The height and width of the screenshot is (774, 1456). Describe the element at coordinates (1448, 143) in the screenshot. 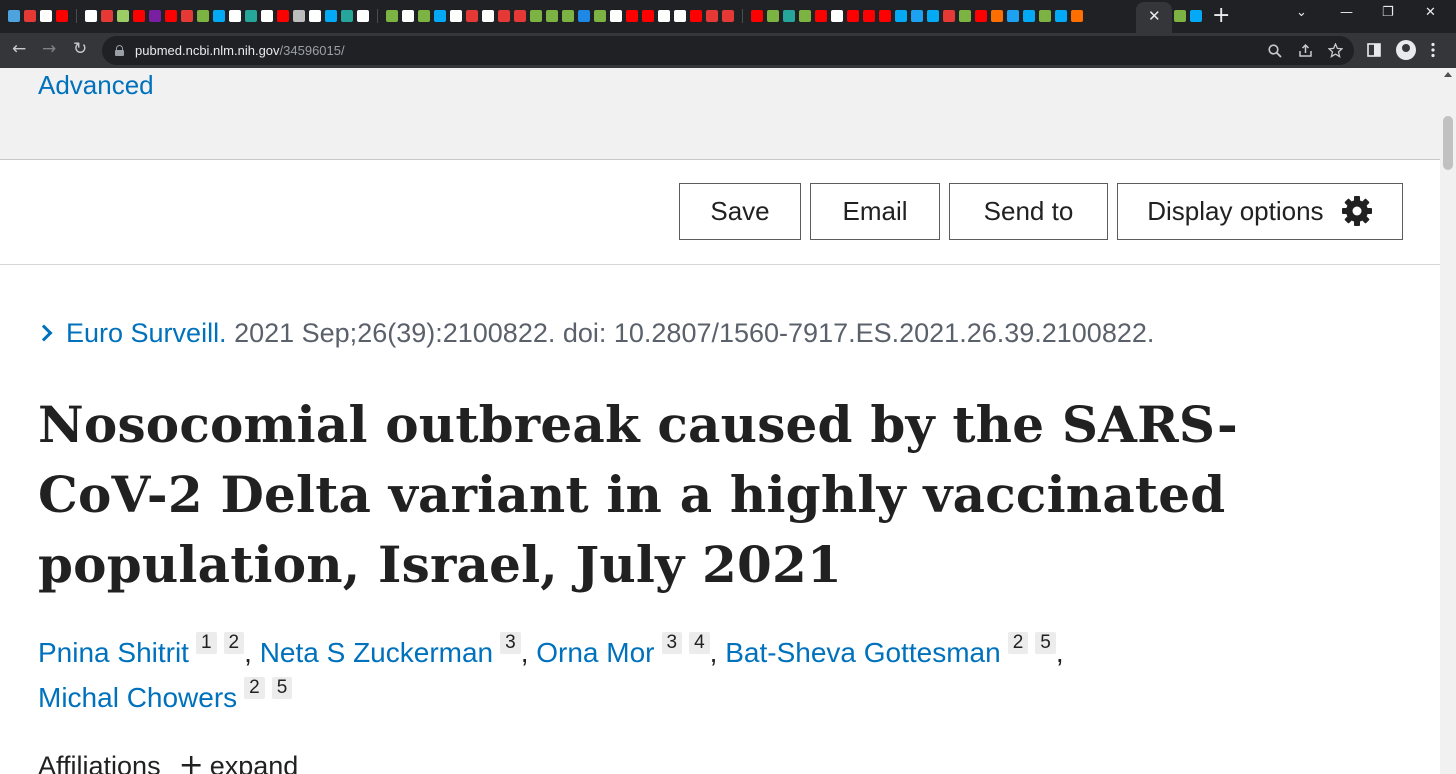

I see `scrollbar-thumb` at that location.